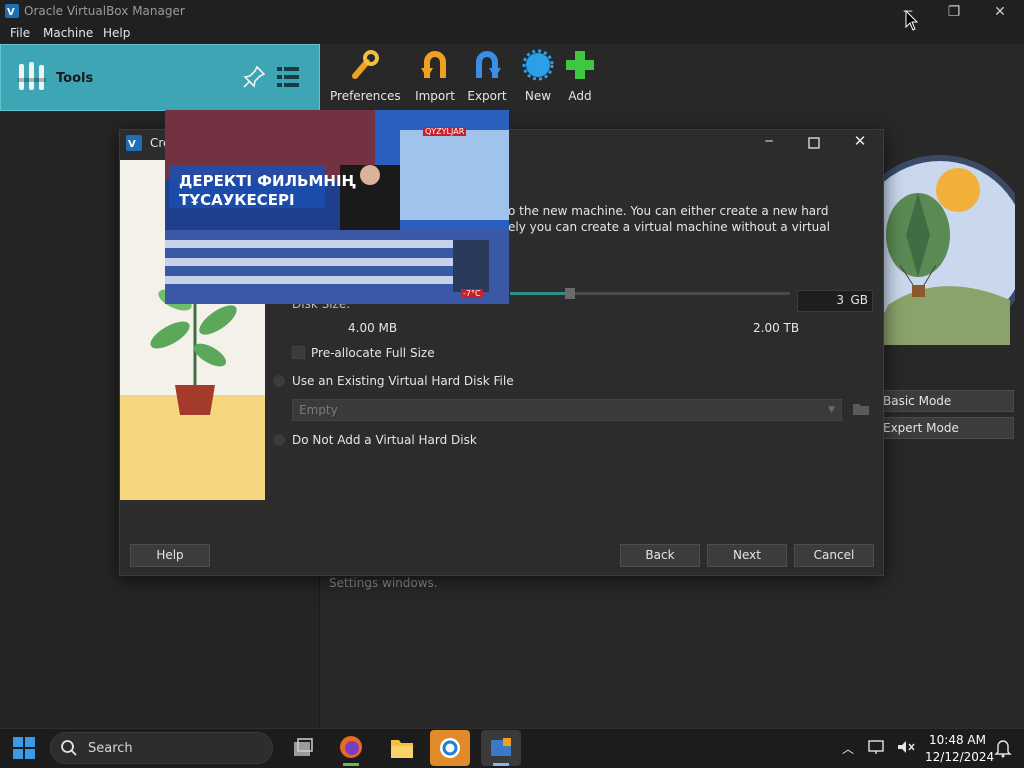 This screenshot has height=768, width=1024. What do you see at coordinates (501, 748) in the screenshot?
I see `virtualbox-taskbar-icon` at bounding box center [501, 748].